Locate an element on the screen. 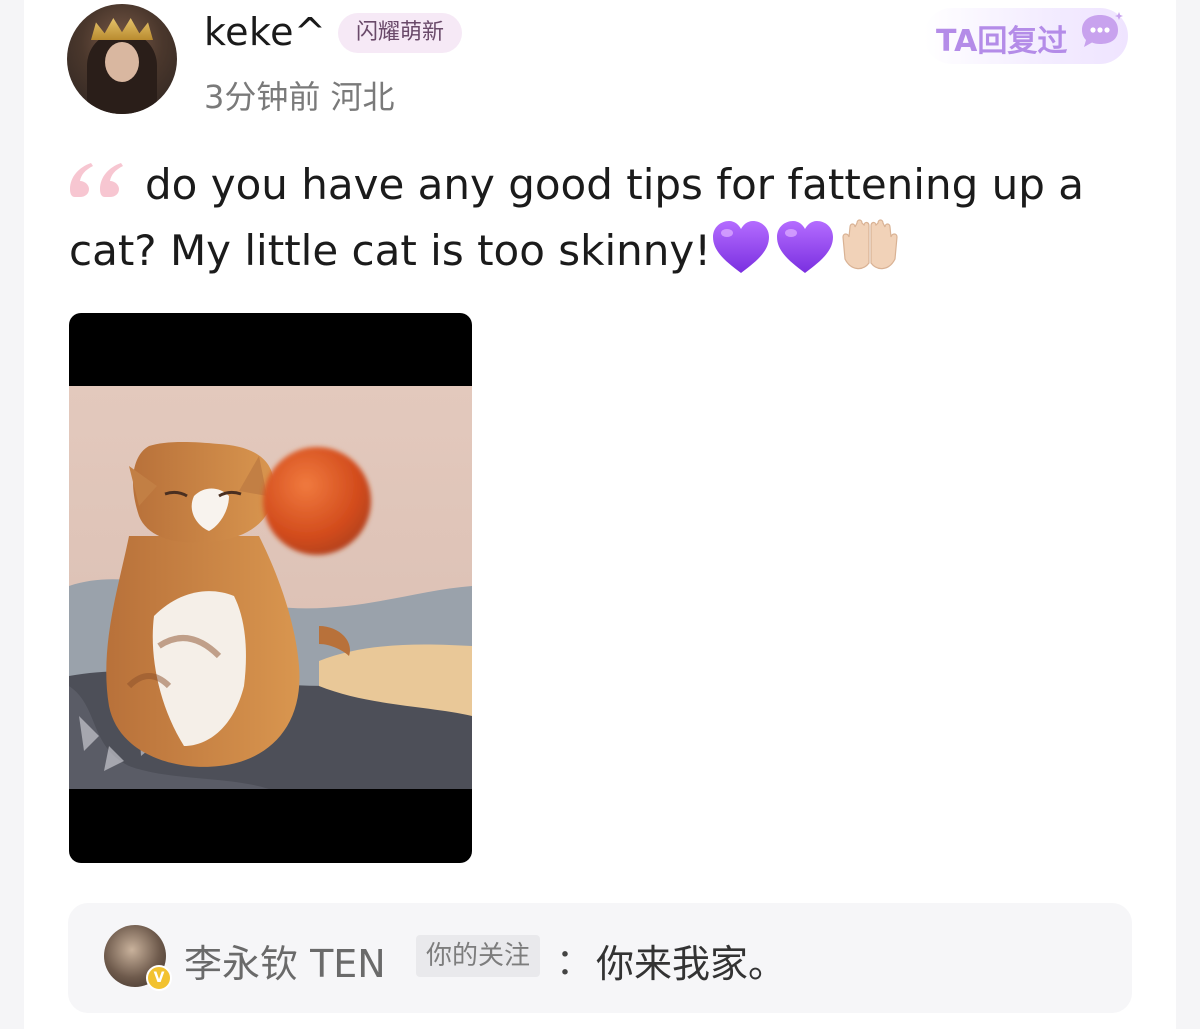 Image resolution: width=1200 pixels, height=1029 pixels. verified-v-icon: V is located at coordinates (159, 978).